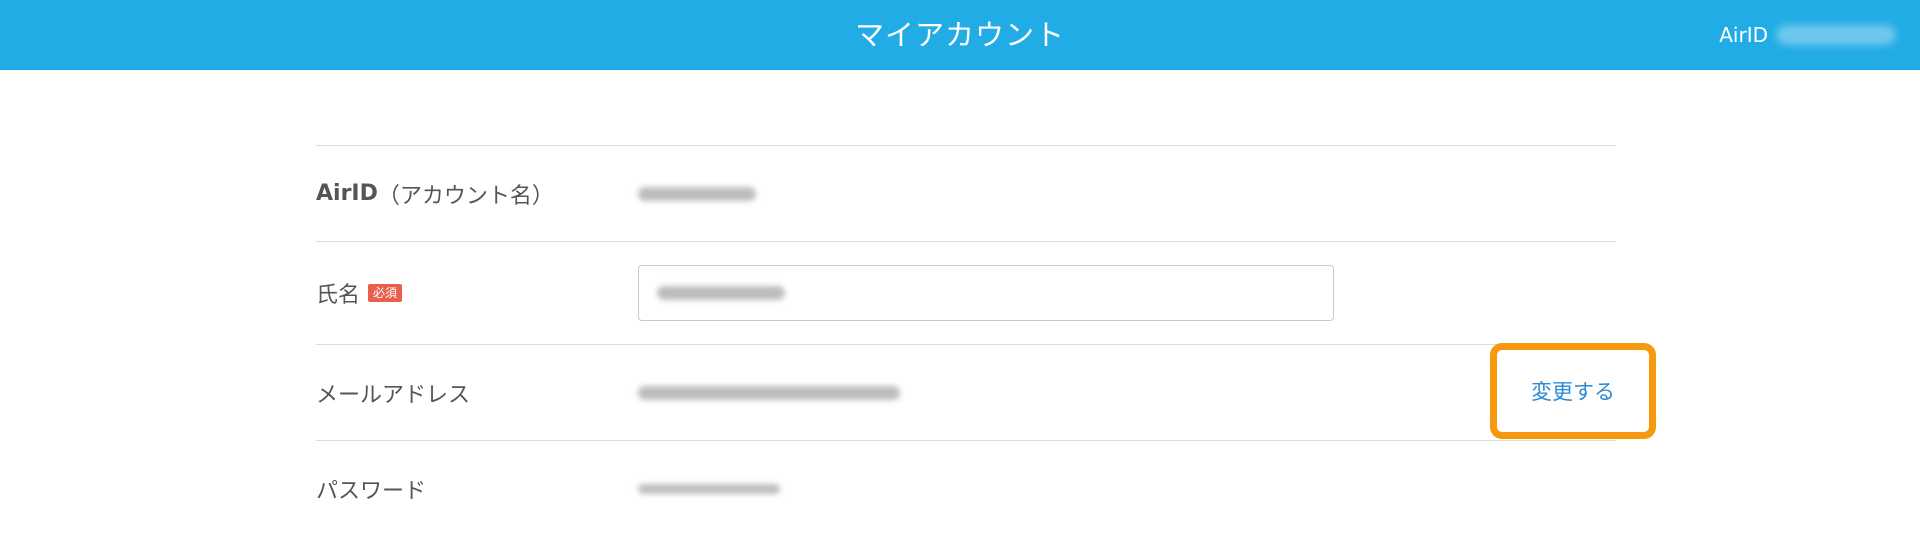  Describe the element at coordinates (697, 193) in the screenshot. I see `airid-value-redacted` at that location.